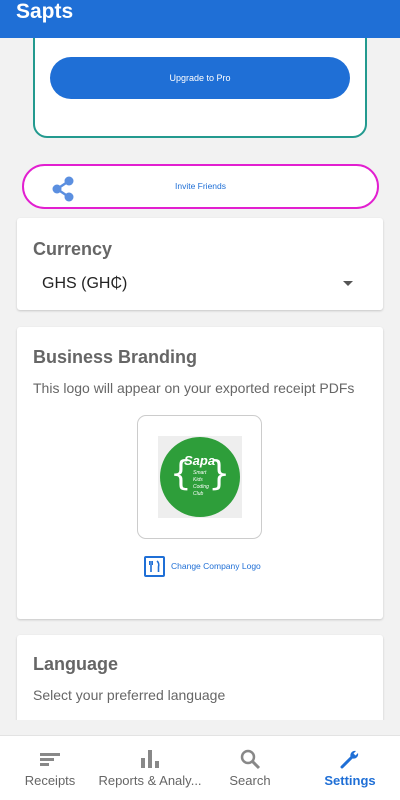  What do you see at coordinates (200, 460) in the screenshot?
I see `logo-brand-text: Sapa` at bounding box center [200, 460].